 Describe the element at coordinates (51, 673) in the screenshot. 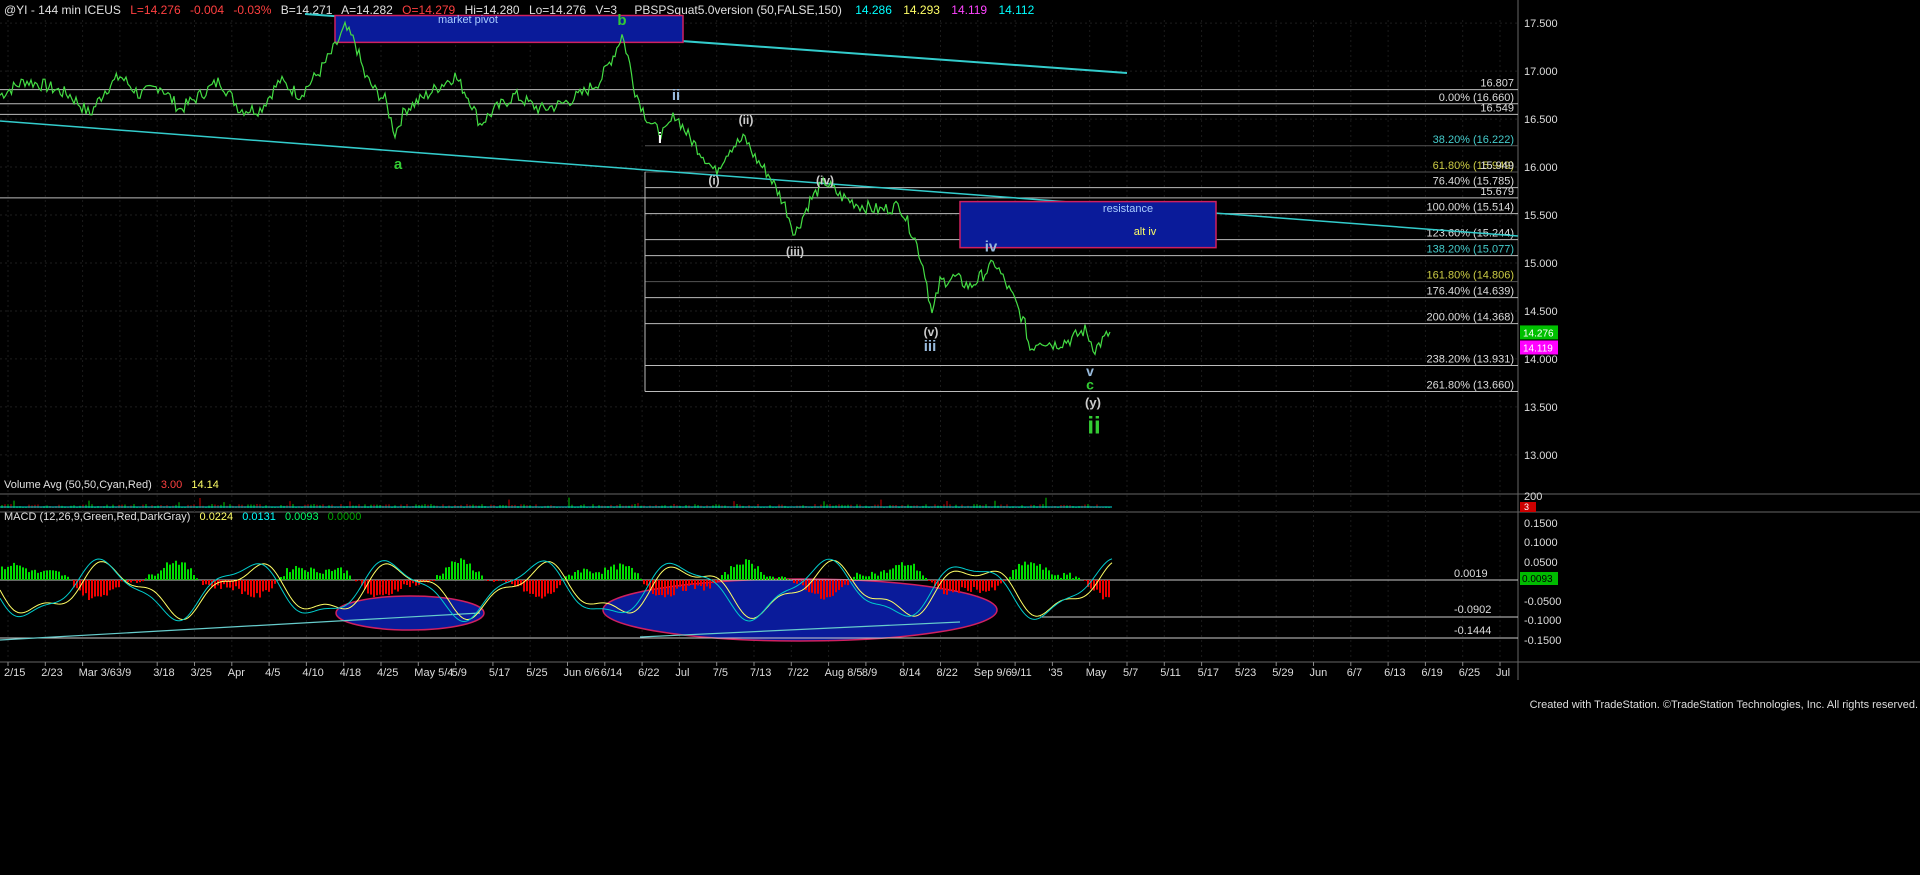

I see `time-tick-label: 2/23` at that location.